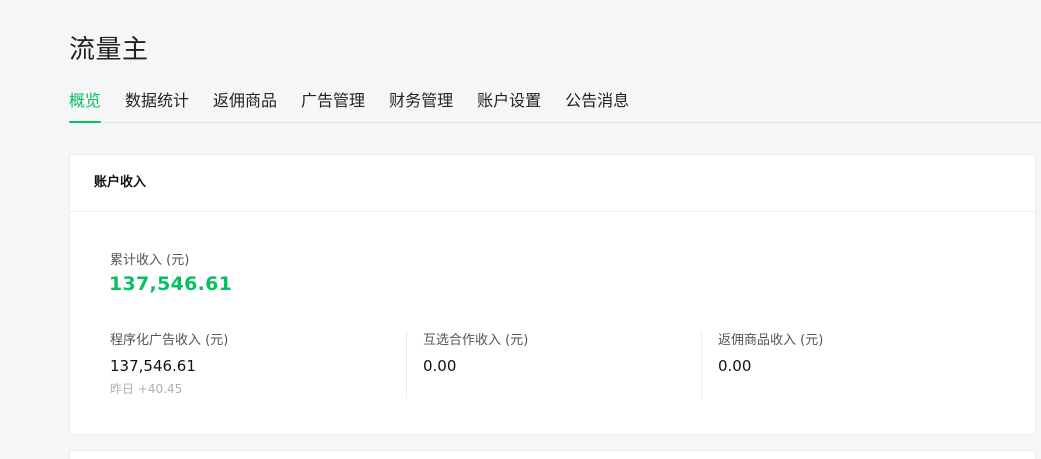  What do you see at coordinates (150, 260) in the screenshot?
I see `total-income-label: 累计收入 (元)` at bounding box center [150, 260].